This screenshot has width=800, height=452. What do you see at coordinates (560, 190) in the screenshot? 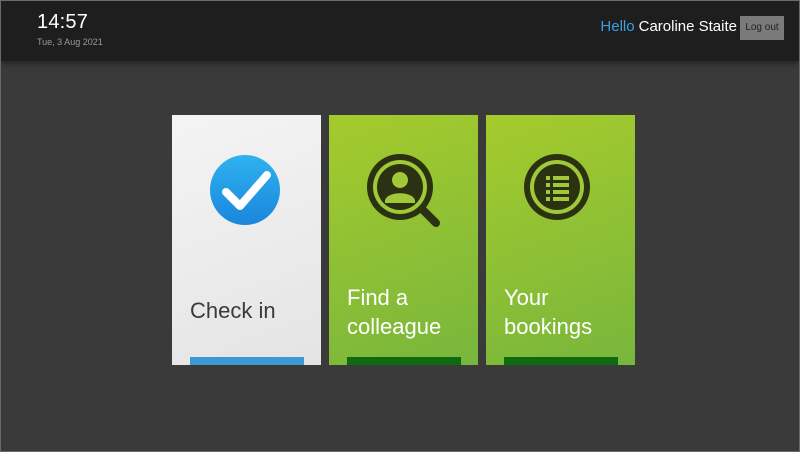
I see `list-icon` at bounding box center [560, 190].